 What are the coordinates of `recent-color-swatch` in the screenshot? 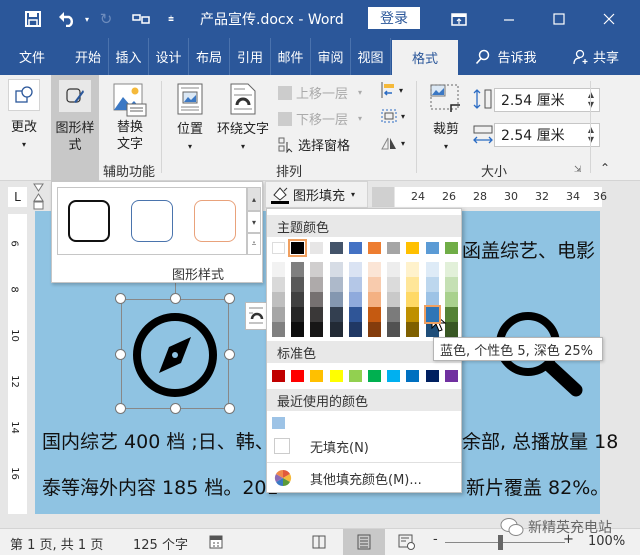 It's located at (278, 423).